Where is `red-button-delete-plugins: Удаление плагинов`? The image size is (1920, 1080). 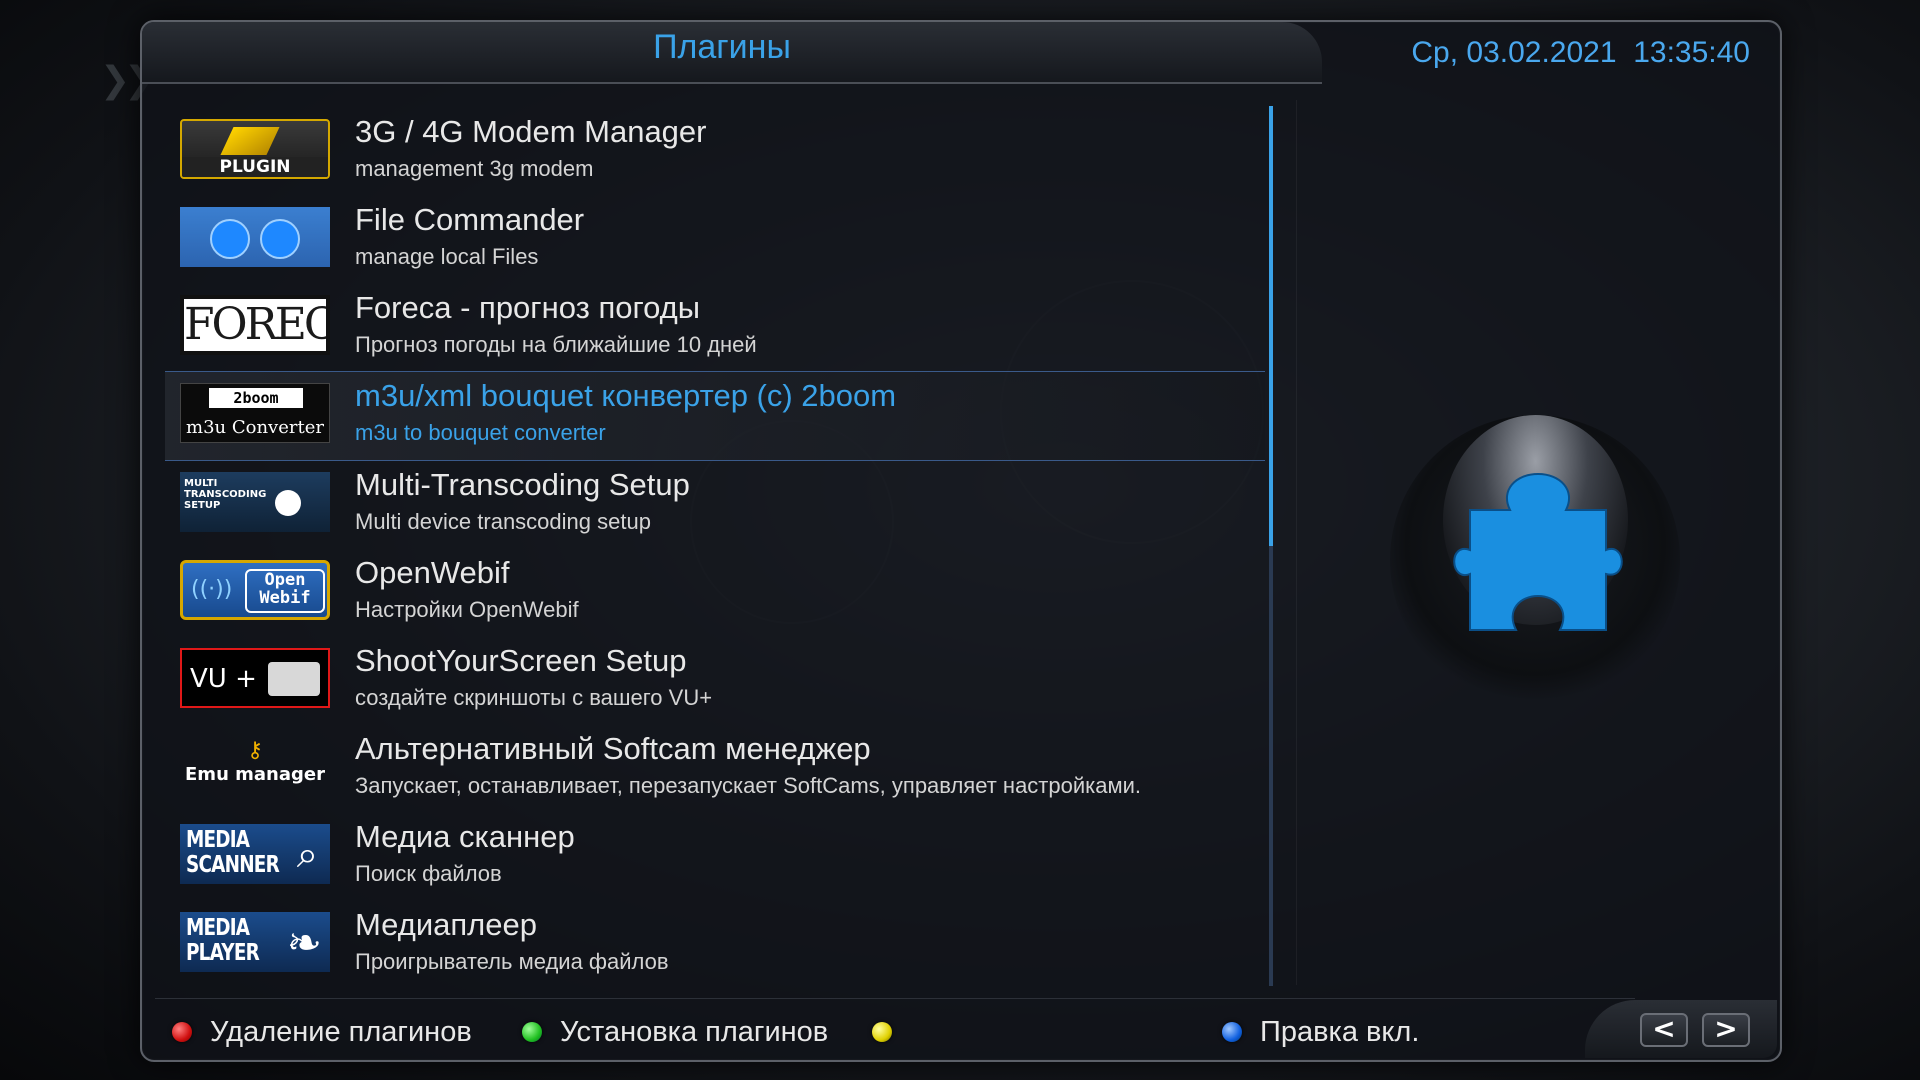
red-button-delete-plugins: Удаление плагинов is located at coordinates (322, 1032).